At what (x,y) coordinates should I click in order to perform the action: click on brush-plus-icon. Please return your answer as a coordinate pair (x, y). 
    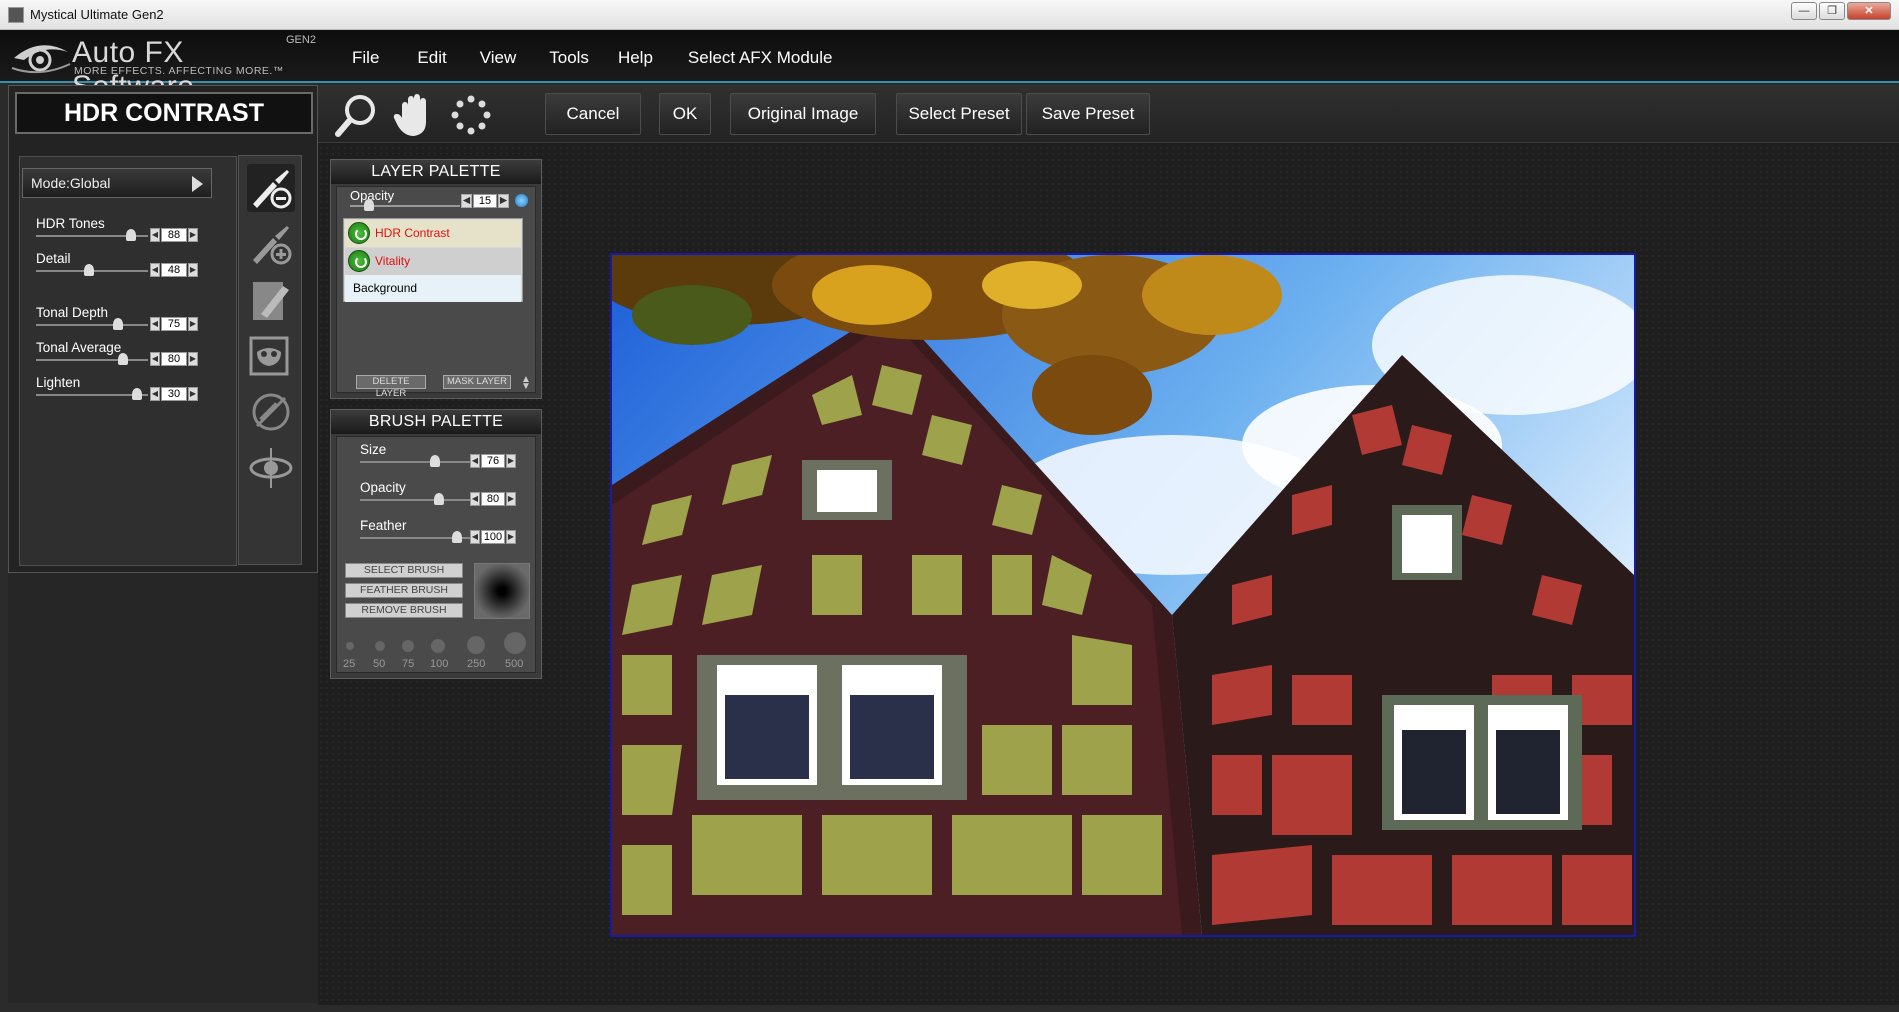
    Looking at the image, I should click on (272, 245).